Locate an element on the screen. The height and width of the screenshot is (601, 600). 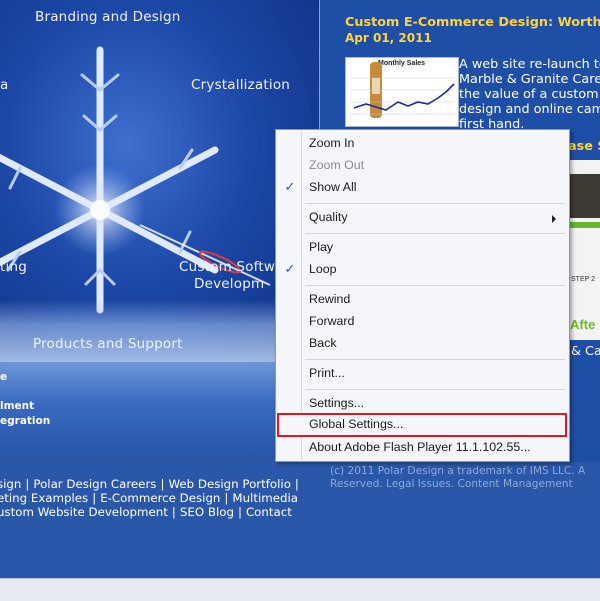
menu-item-quality: Quality is located at coordinates (422, 218).